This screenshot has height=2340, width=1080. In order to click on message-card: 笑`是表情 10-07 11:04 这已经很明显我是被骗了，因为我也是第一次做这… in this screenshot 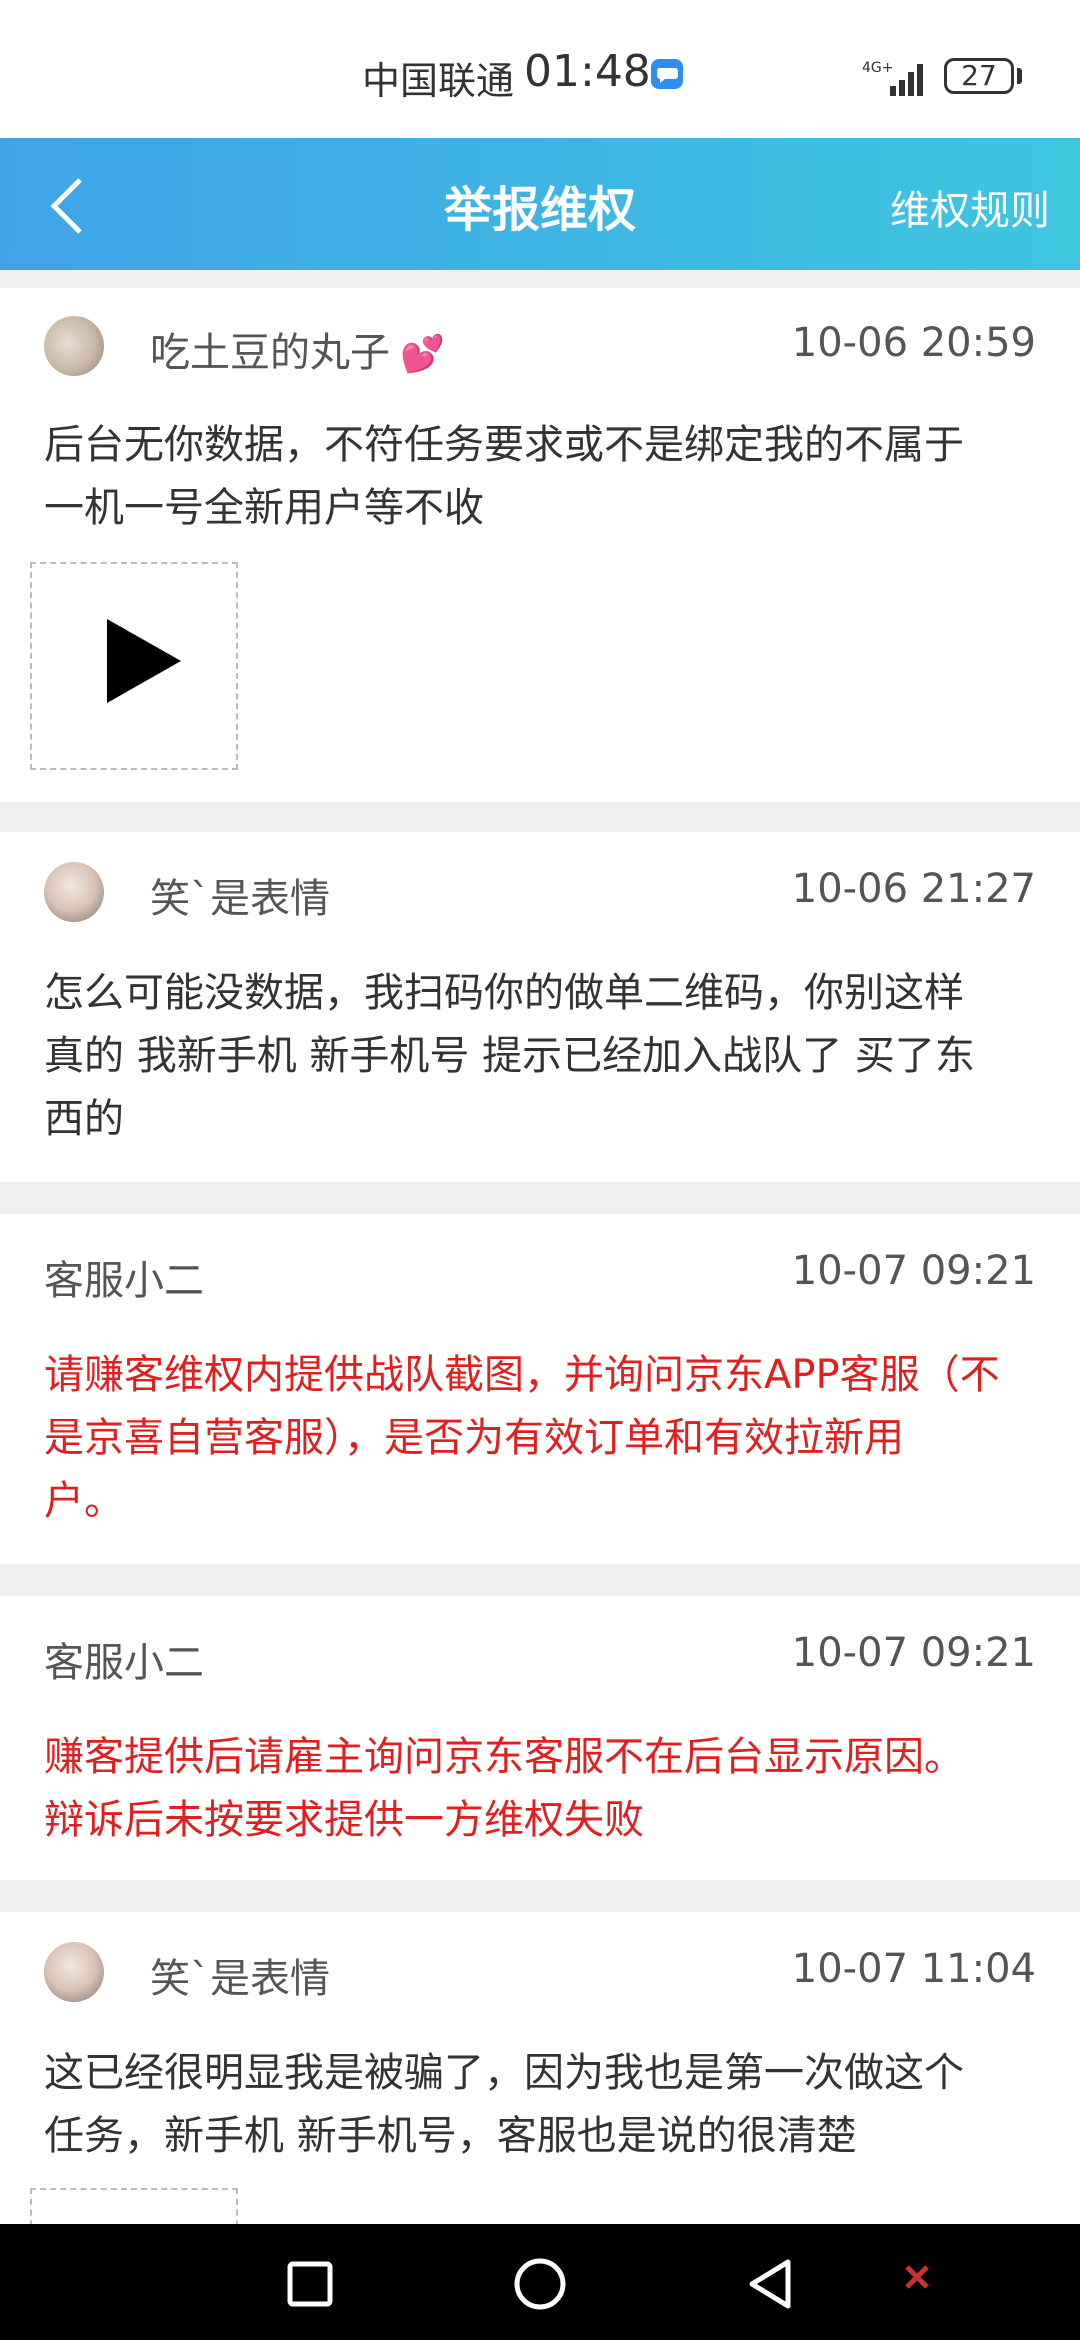, I will do `click(540, 2080)`.